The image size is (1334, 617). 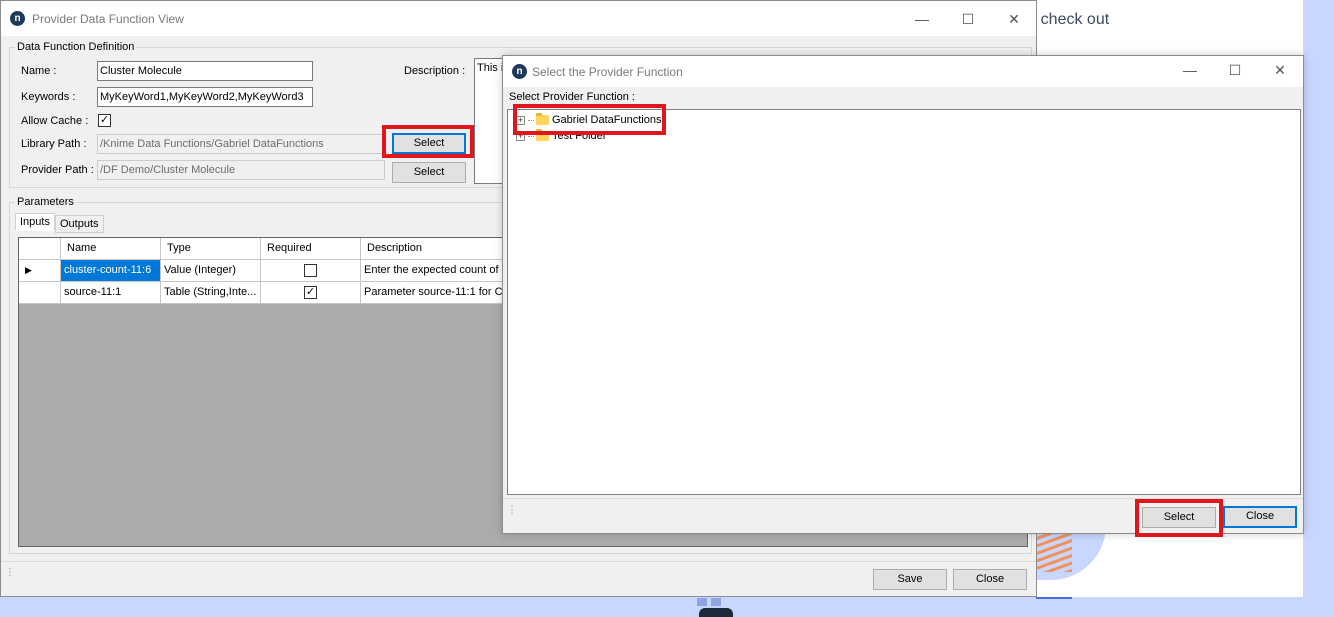 I want to click on app-icon: n, so click(x=17, y=18).